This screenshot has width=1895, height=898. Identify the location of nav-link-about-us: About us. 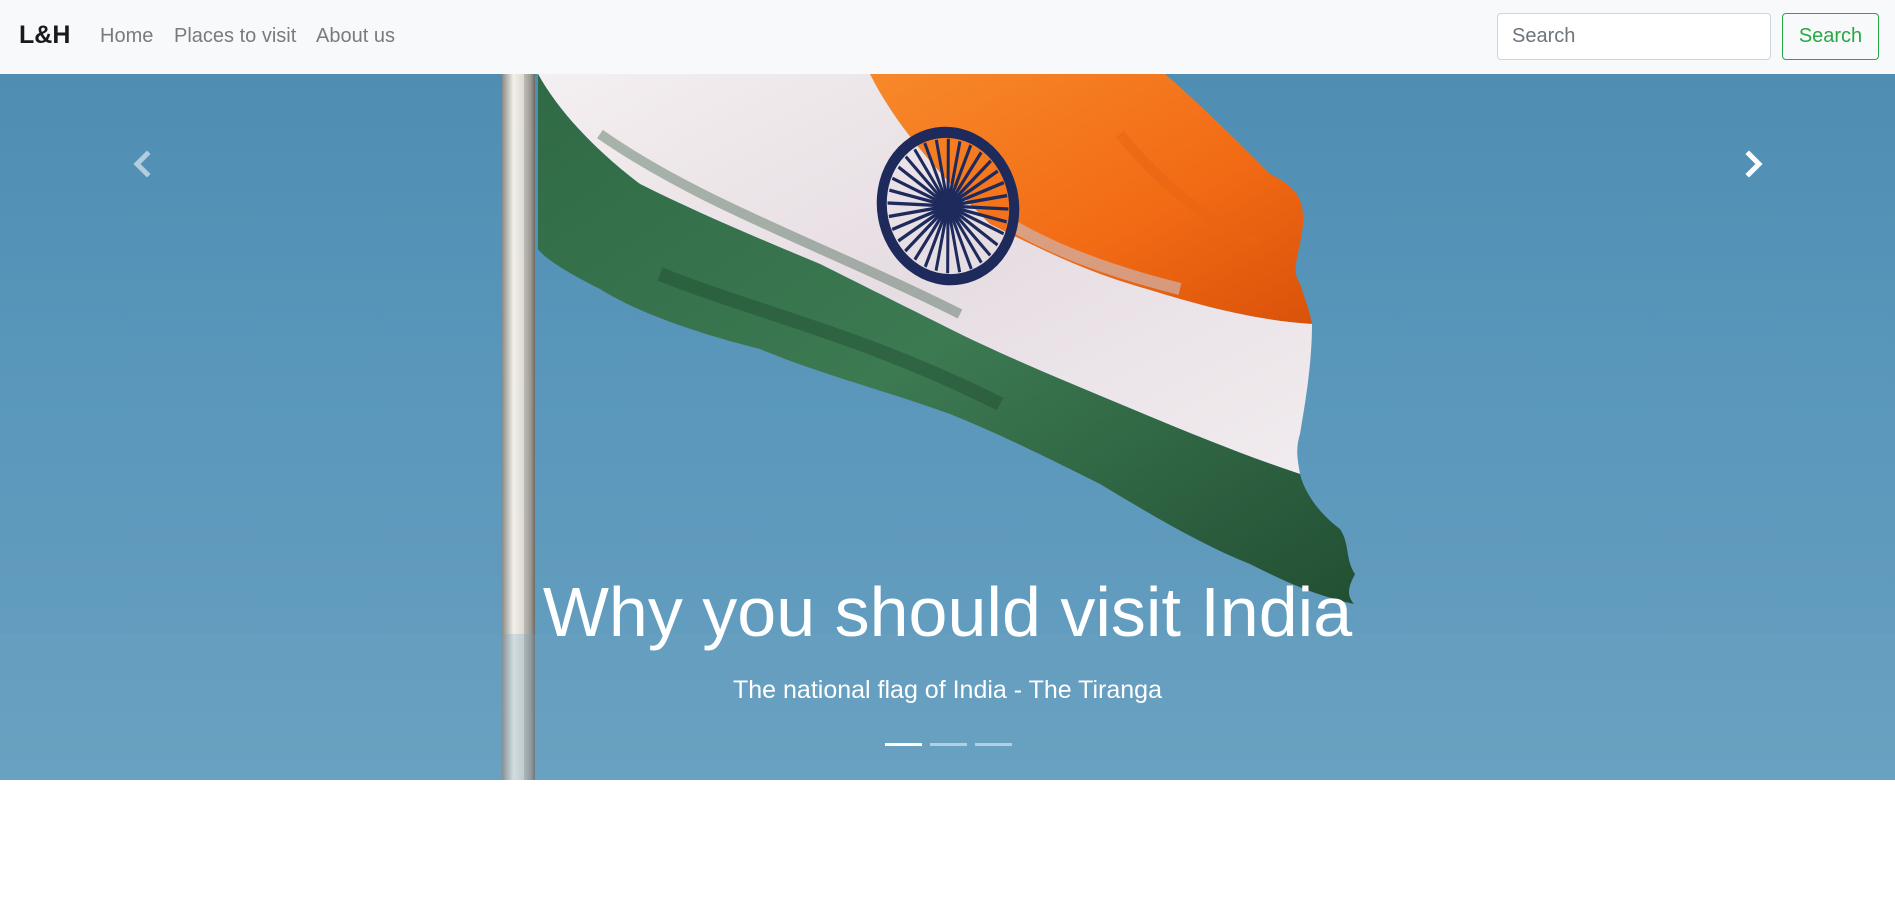
(355, 36).